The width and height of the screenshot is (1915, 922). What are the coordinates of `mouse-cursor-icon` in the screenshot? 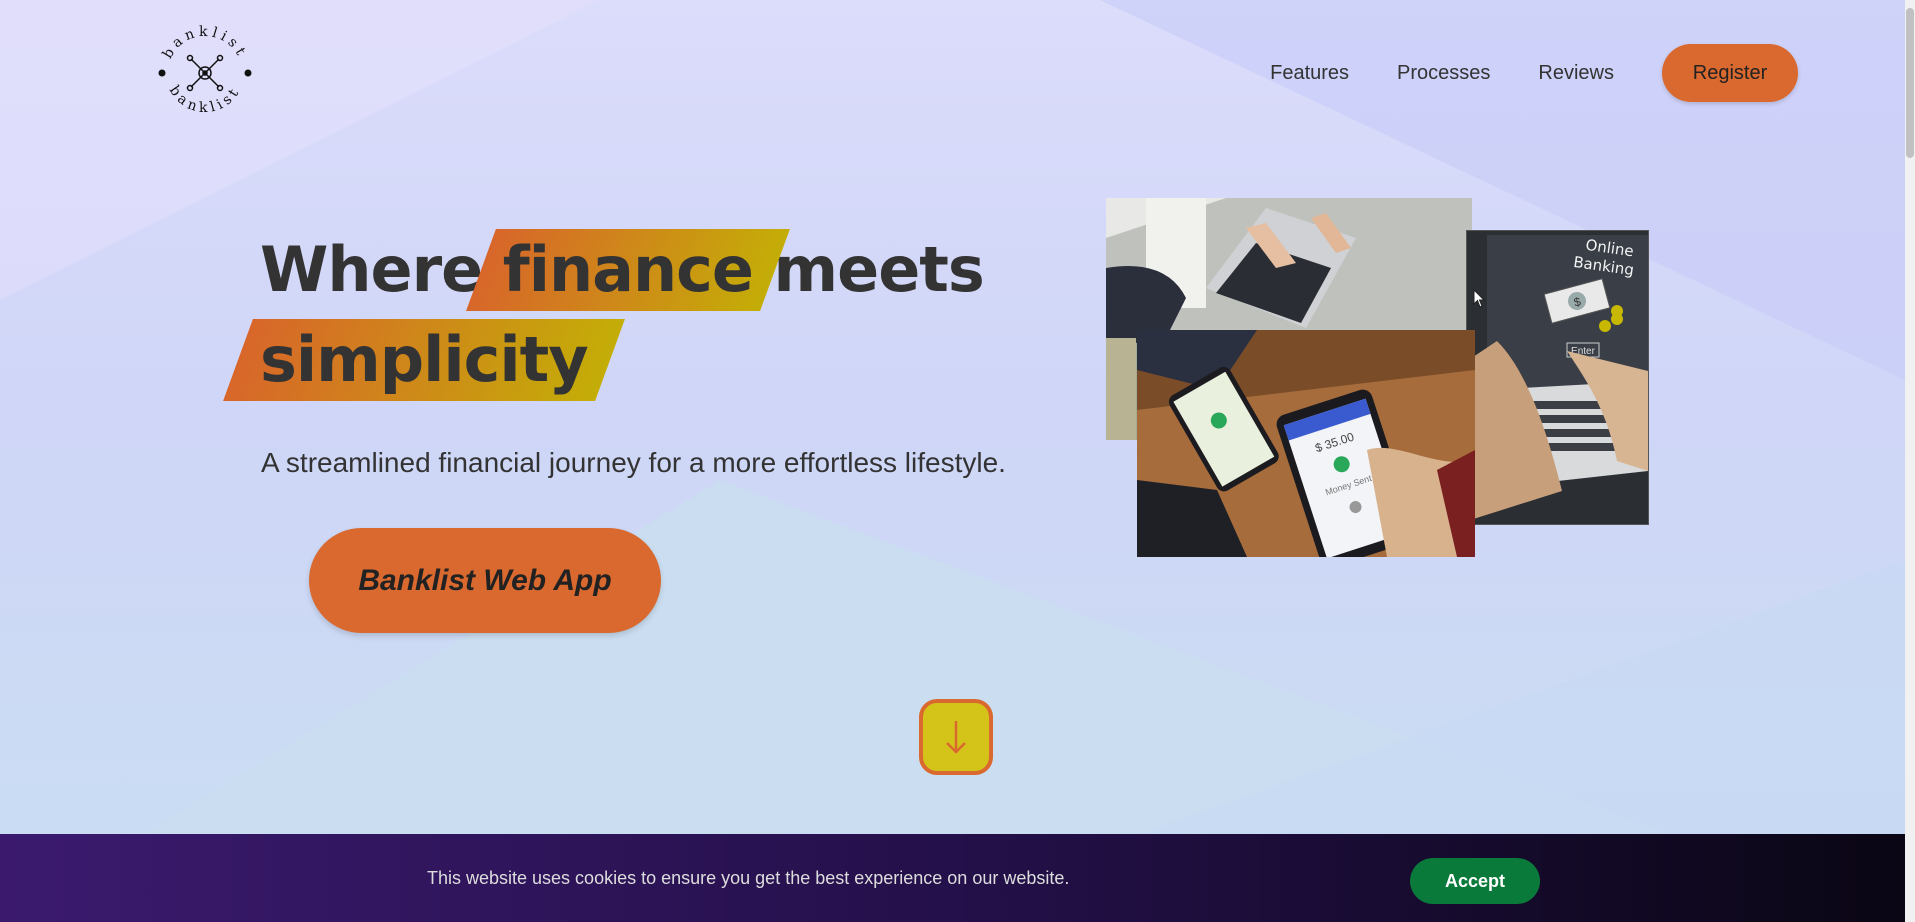 It's located at (1480, 301).